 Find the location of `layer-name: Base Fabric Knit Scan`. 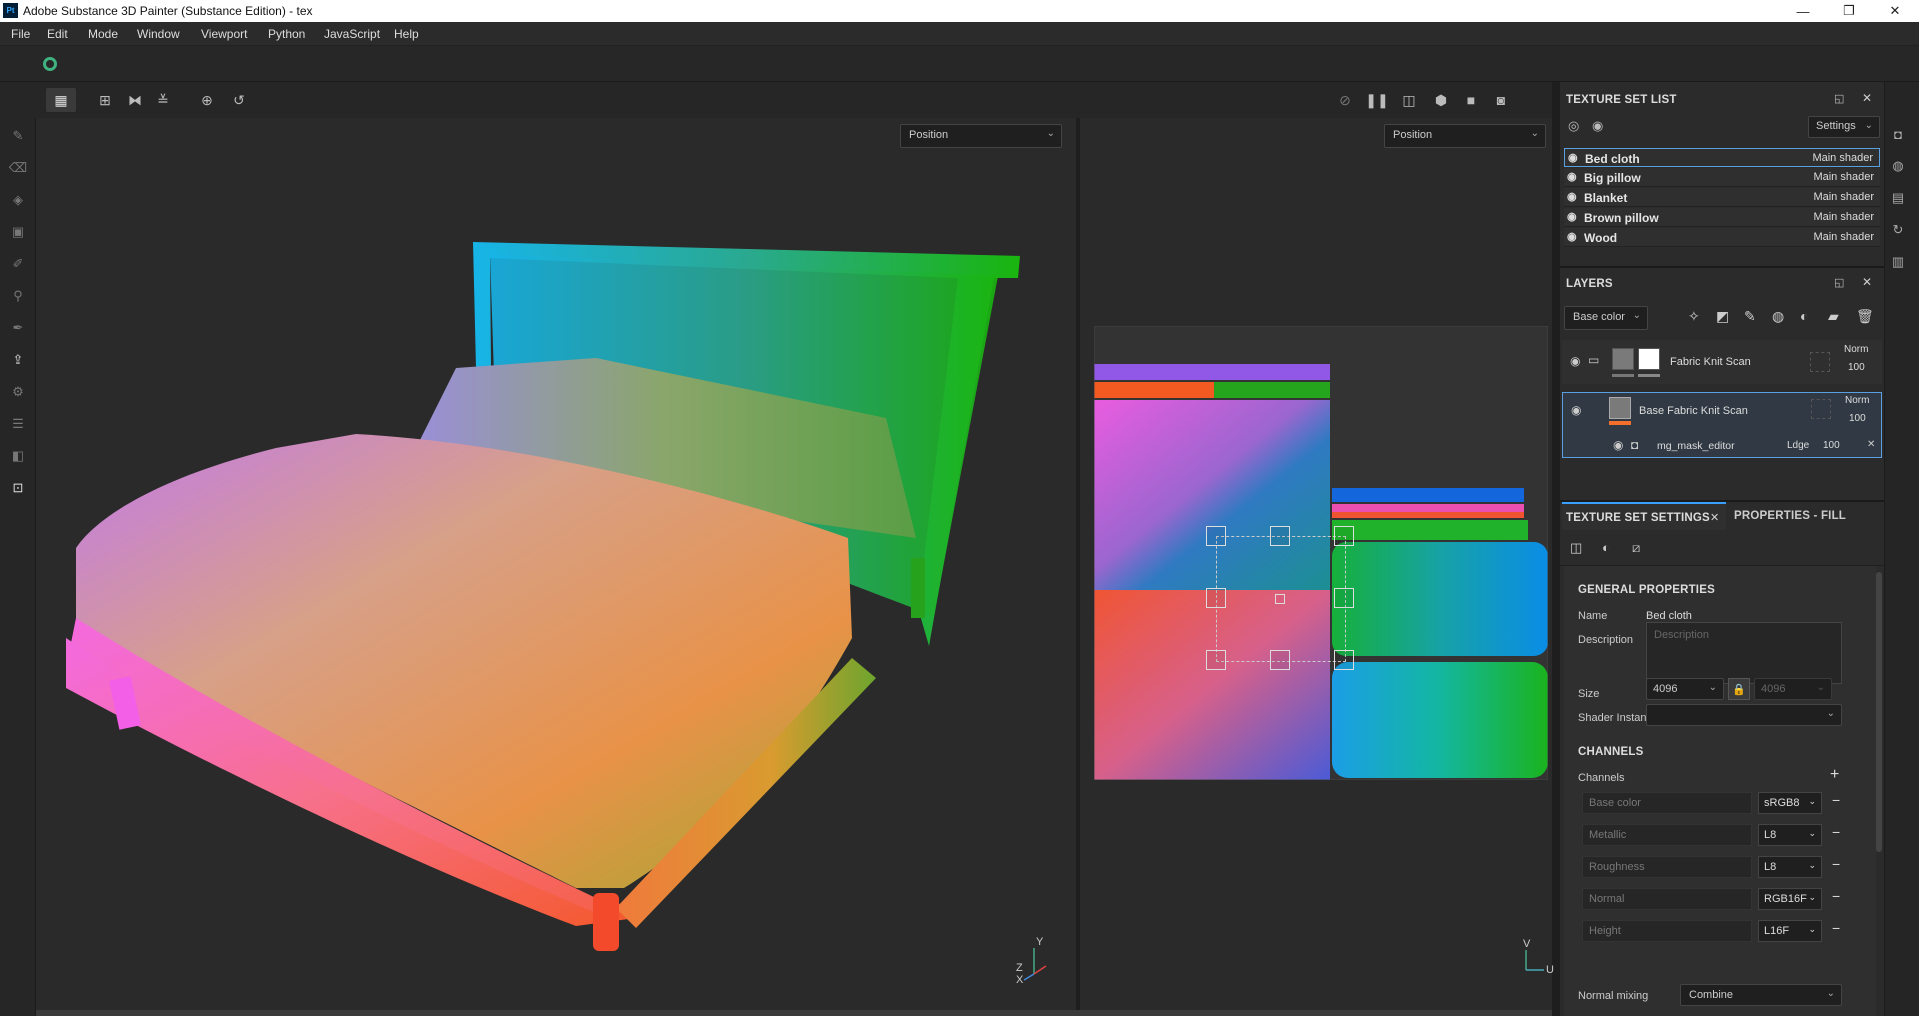

layer-name: Base Fabric Knit Scan is located at coordinates (1693, 411).